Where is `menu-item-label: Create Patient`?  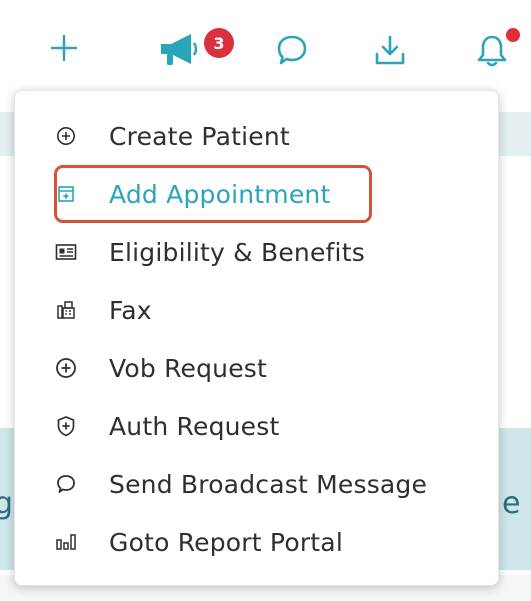
menu-item-label: Create Patient is located at coordinates (199, 136).